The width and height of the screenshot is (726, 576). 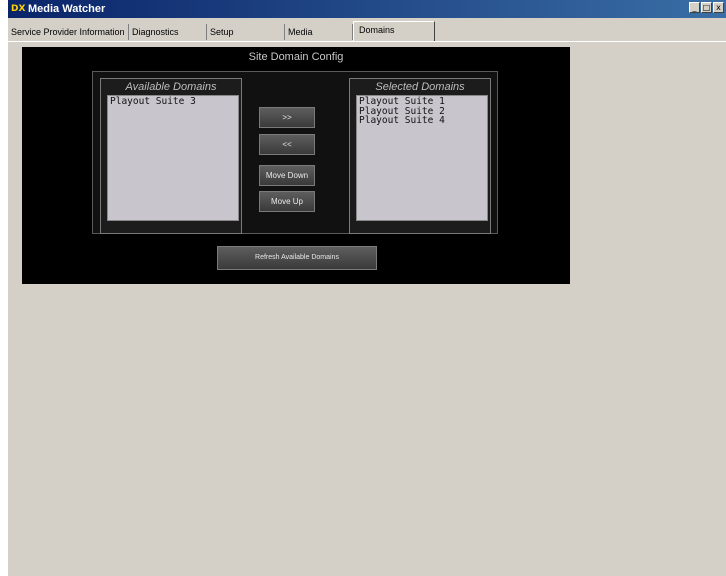 What do you see at coordinates (296, 57) in the screenshot?
I see `panel-title: Site Domain Config` at bounding box center [296, 57].